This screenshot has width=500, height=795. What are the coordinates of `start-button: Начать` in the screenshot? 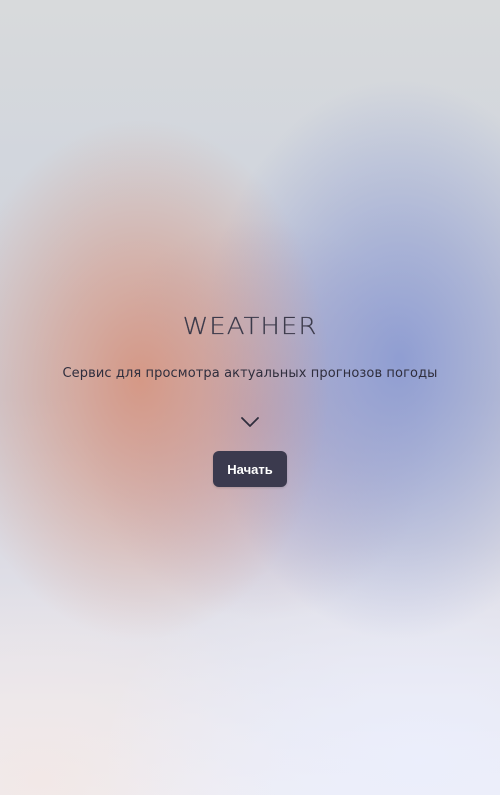 It's located at (250, 469).